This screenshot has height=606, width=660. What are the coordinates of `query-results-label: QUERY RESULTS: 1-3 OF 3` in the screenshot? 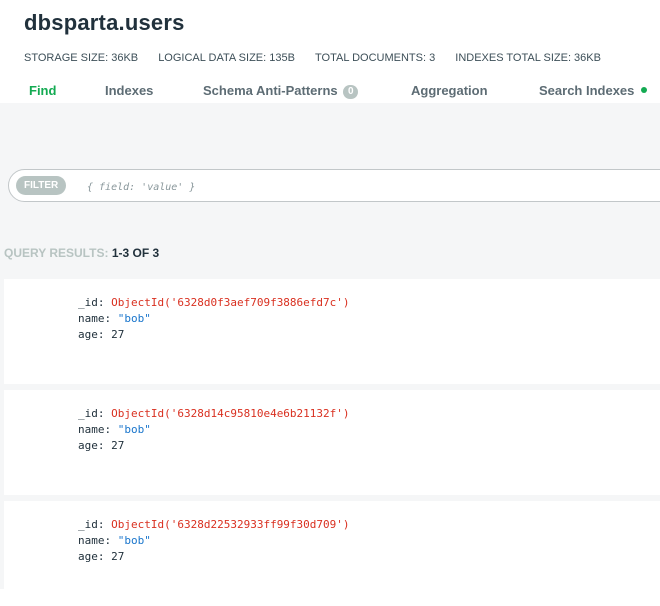 It's located at (81, 253).